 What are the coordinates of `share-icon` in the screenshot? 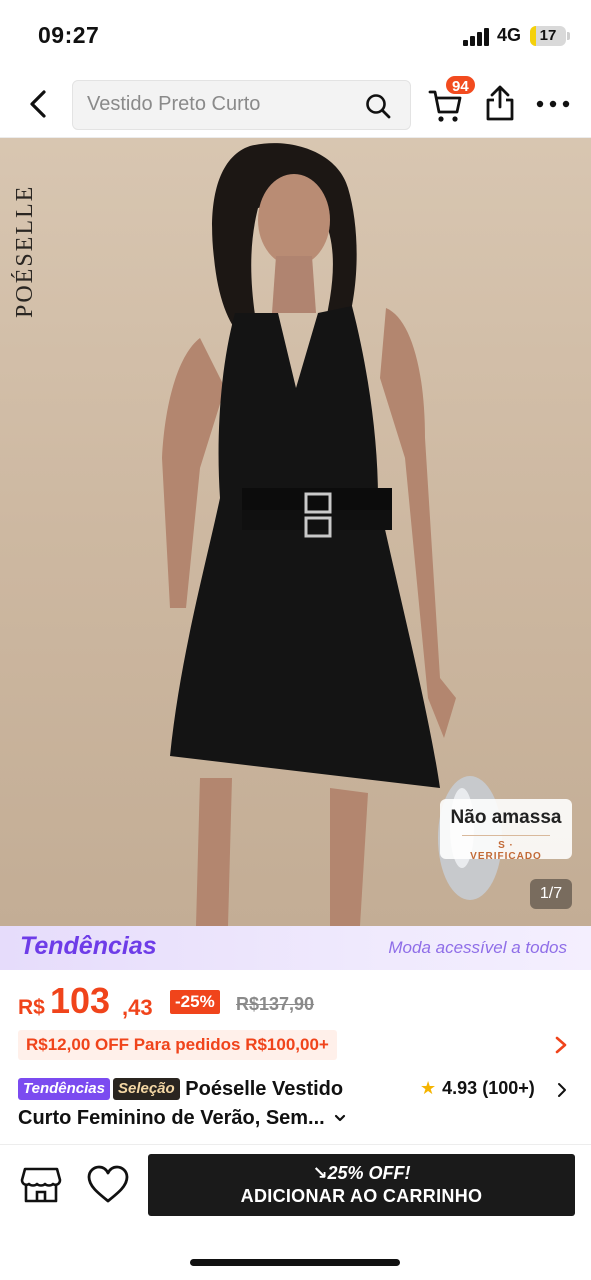 It's located at (500, 103).